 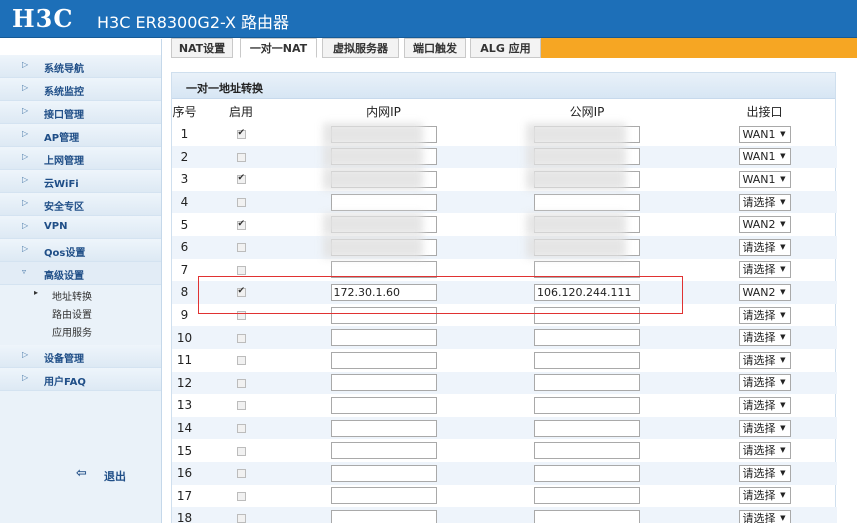 I want to click on panel-title: 一对一地址转换, so click(x=503, y=86).